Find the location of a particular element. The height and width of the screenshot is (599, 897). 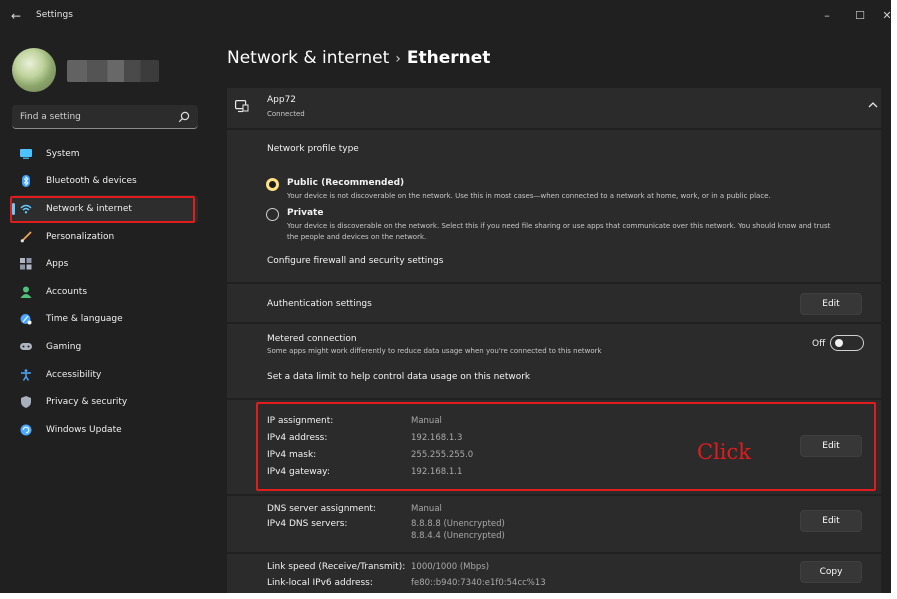

dns-server-secondary: 8.8.4.4 (Unencrypted) is located at coordinates (458, 536).